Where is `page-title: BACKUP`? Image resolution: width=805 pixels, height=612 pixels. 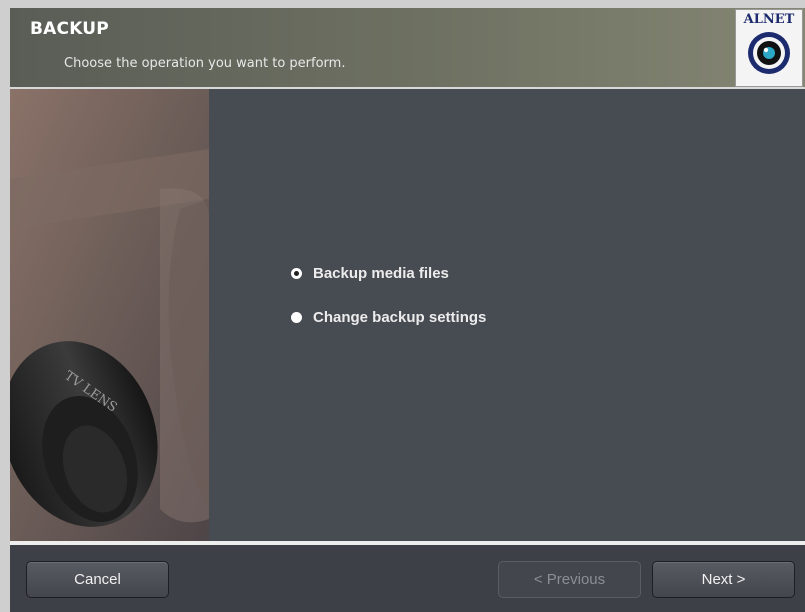
page-title: BACKUP is located at coordinates (69, 29).